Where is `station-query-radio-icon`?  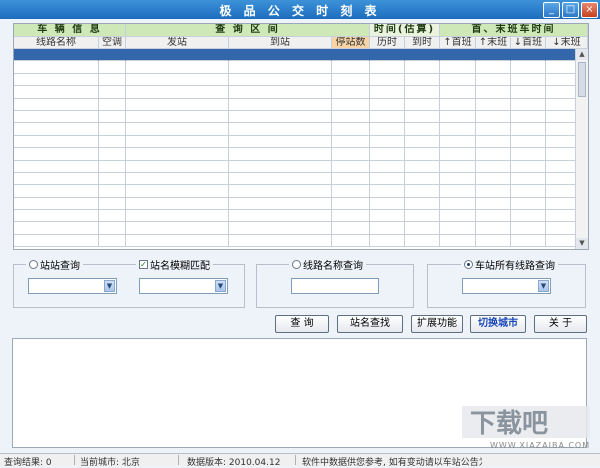 station-query-radio-icon is located at coordinates (33, 264).